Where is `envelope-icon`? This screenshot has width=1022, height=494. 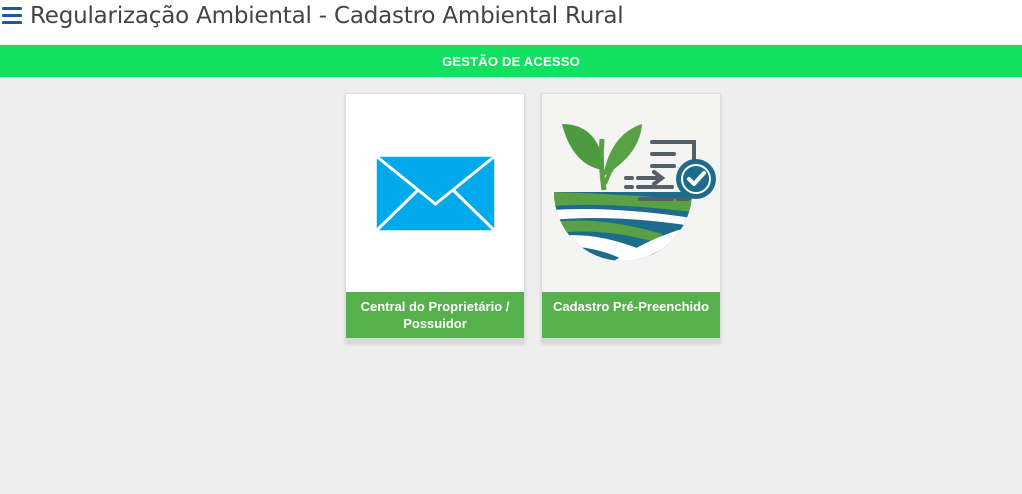
envelope-icon is located at coordinates (435, 192).